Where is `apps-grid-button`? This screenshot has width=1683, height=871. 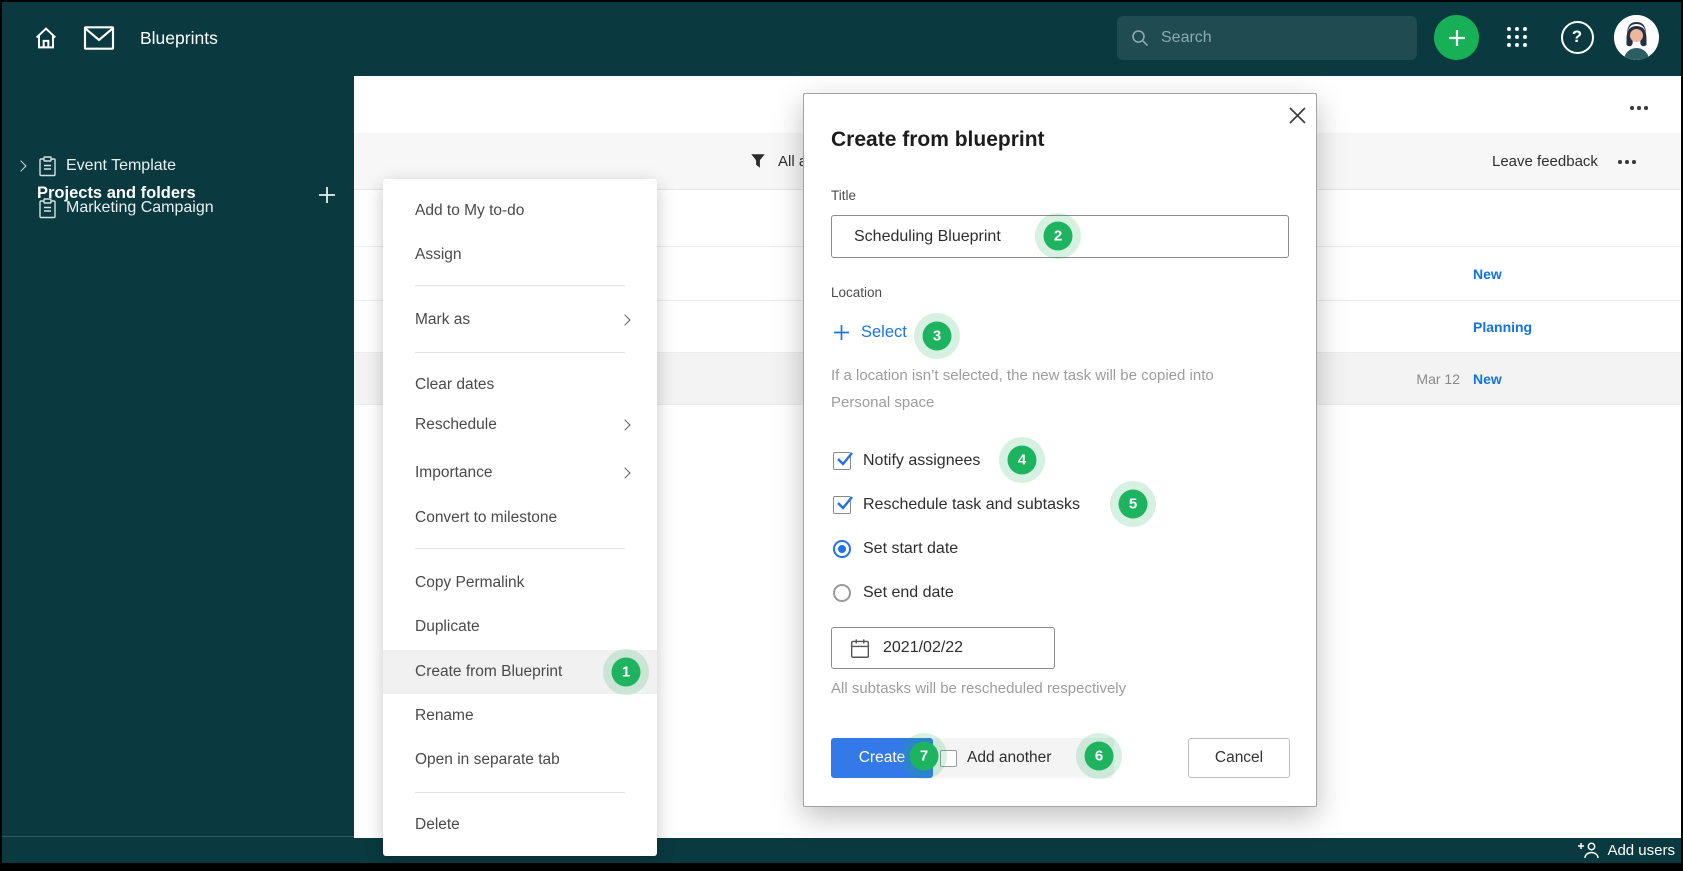 apps-grid-button is located at coordinates (1517, 37).